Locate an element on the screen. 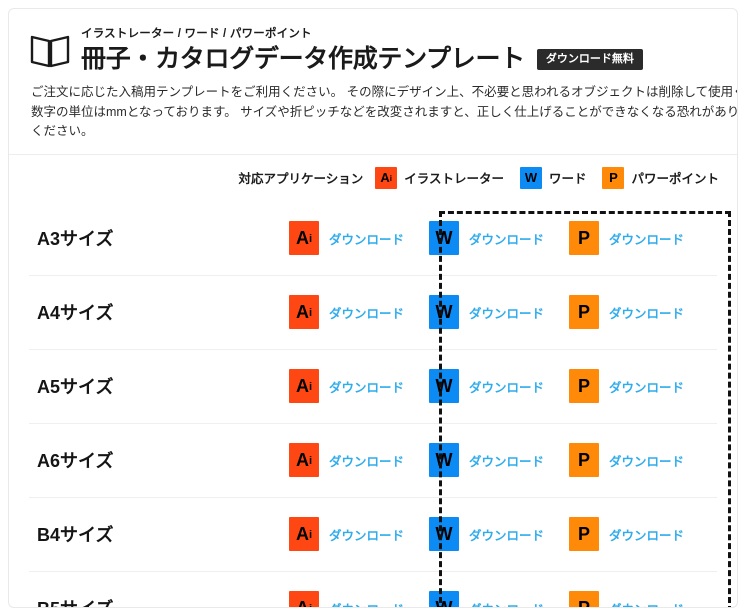  size-label: A5サイズ is located at coordinates (75, 387).